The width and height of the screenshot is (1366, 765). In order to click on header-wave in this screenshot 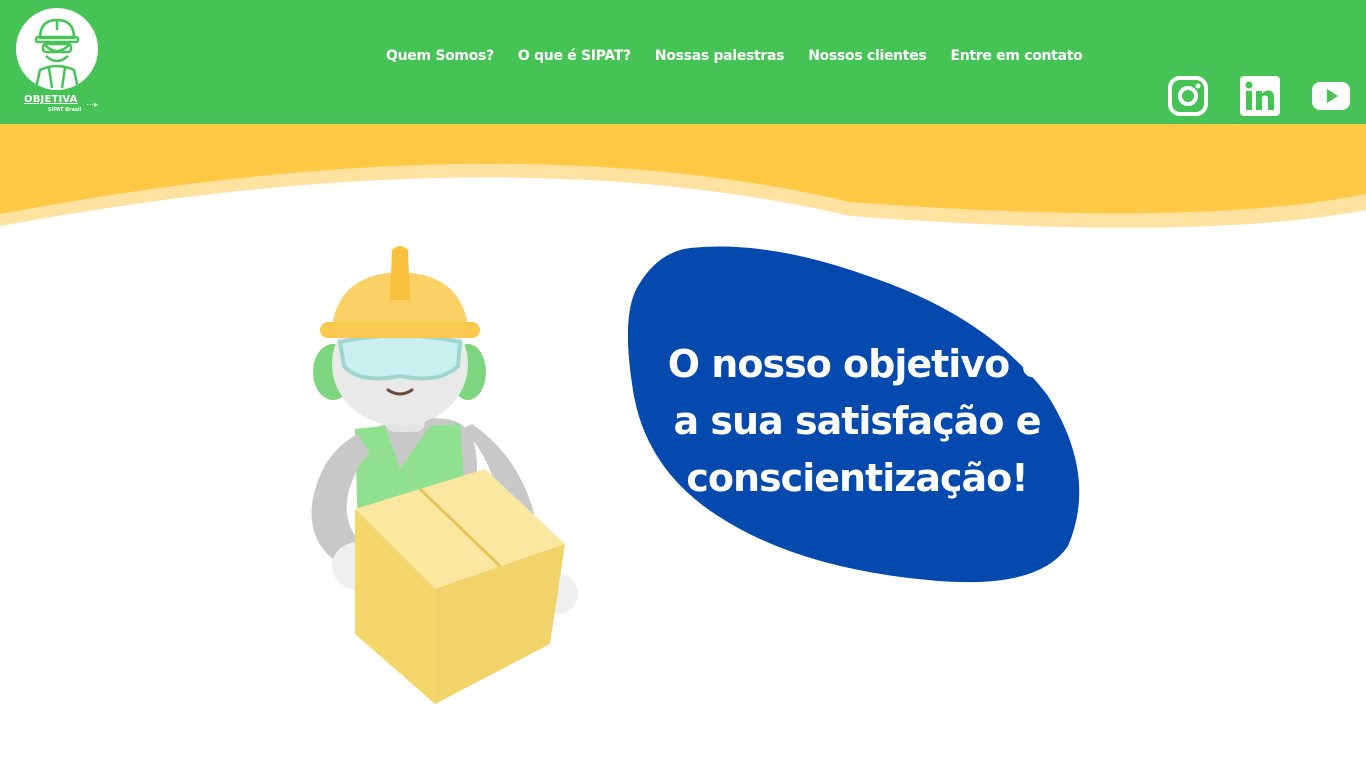, I will do `click(683, 176)`.